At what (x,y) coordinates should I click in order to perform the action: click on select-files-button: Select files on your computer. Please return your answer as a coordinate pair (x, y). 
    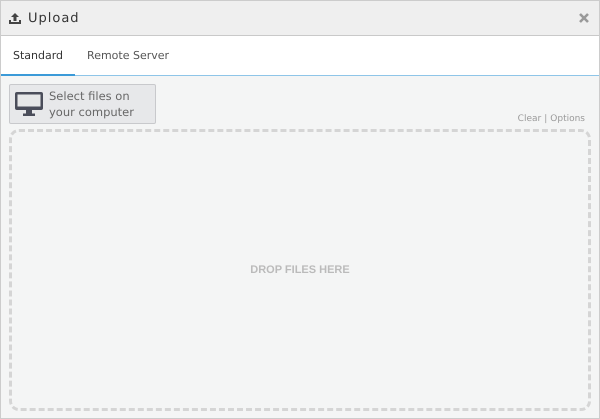
    Looking at the image, I should click on (82, 104).